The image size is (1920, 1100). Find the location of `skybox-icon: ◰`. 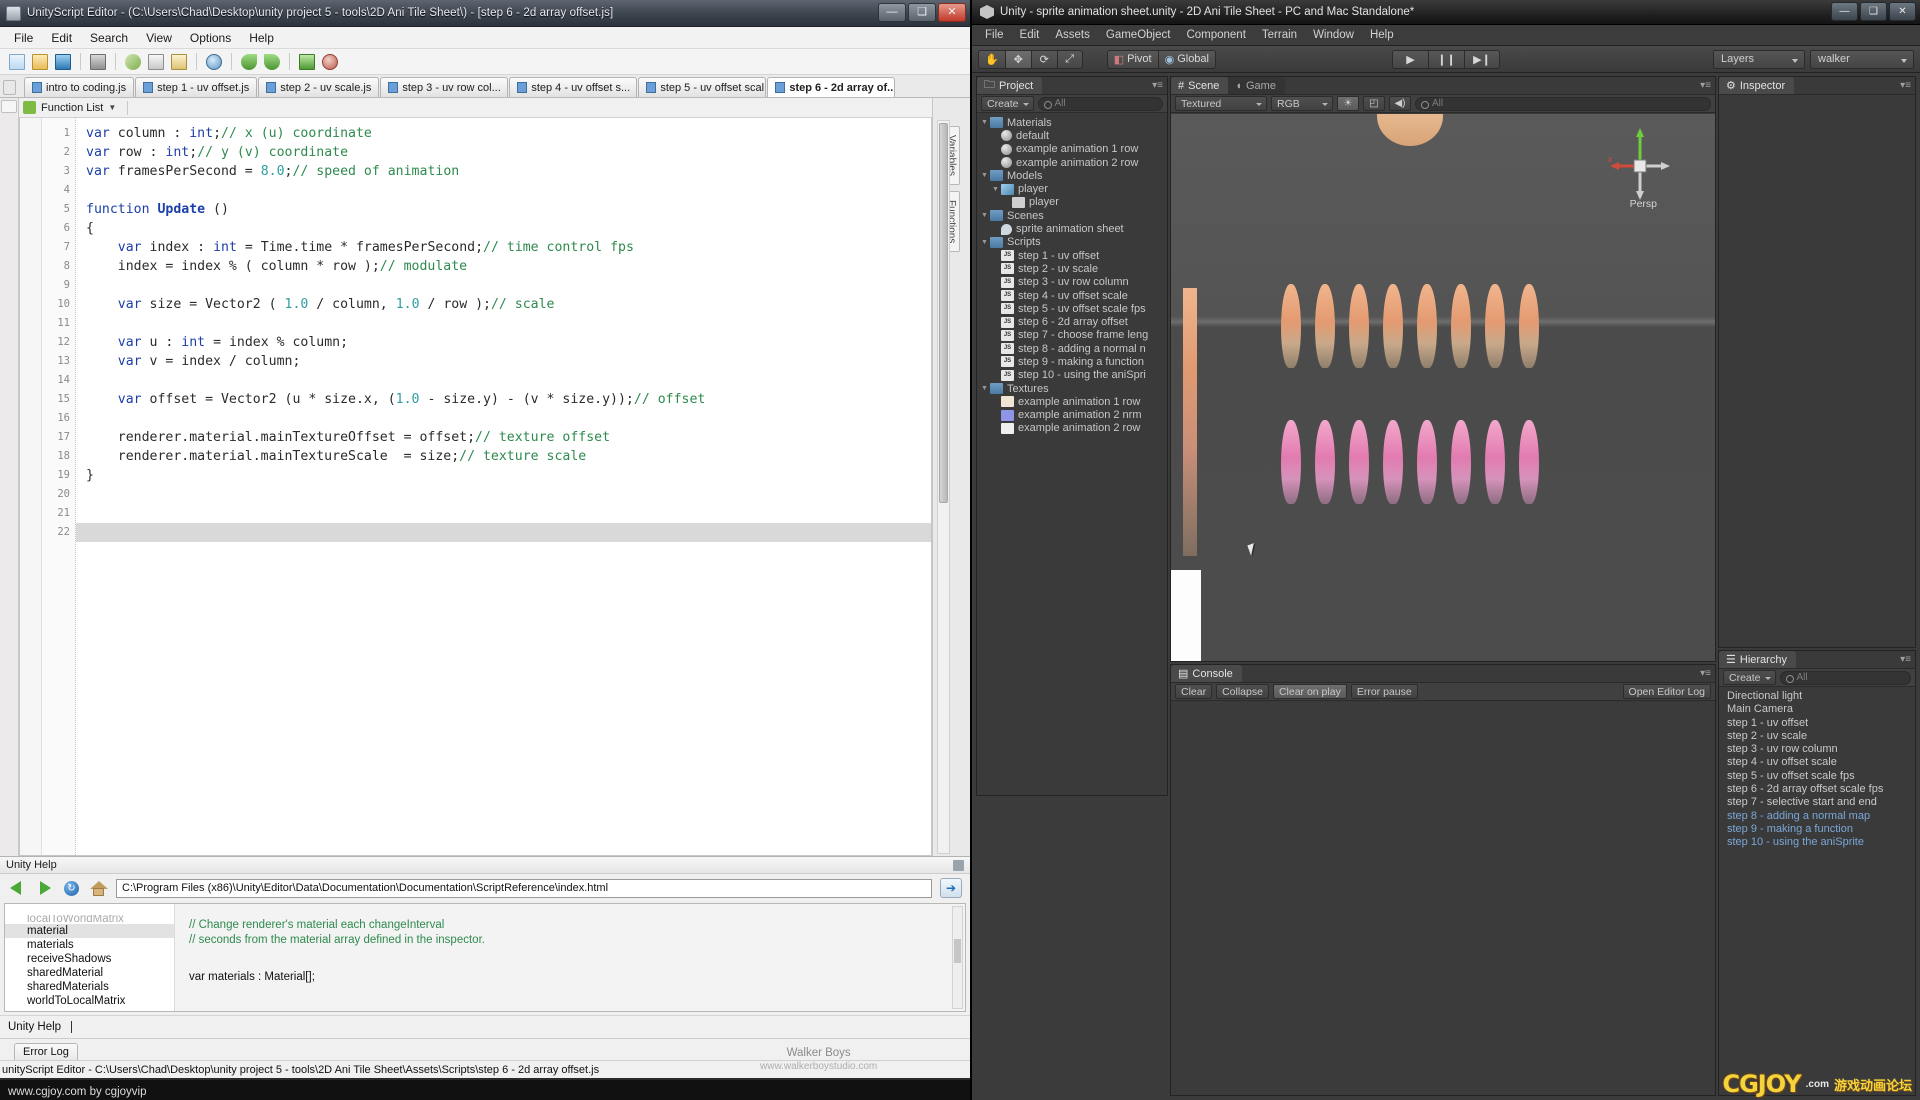

skybox-icon: ◰ is located at coordinates (1374, 103).